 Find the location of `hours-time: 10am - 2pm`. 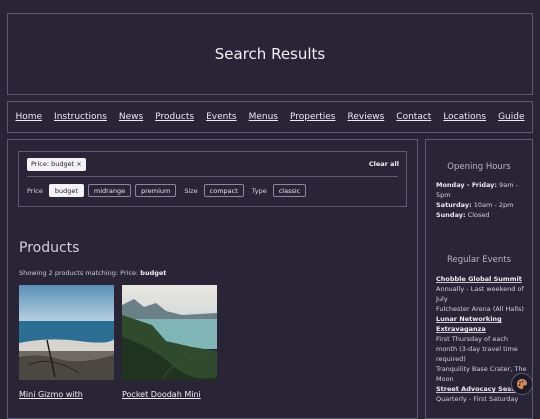

hours-time: 10am - 2pm is located at coordinates (493, 205).